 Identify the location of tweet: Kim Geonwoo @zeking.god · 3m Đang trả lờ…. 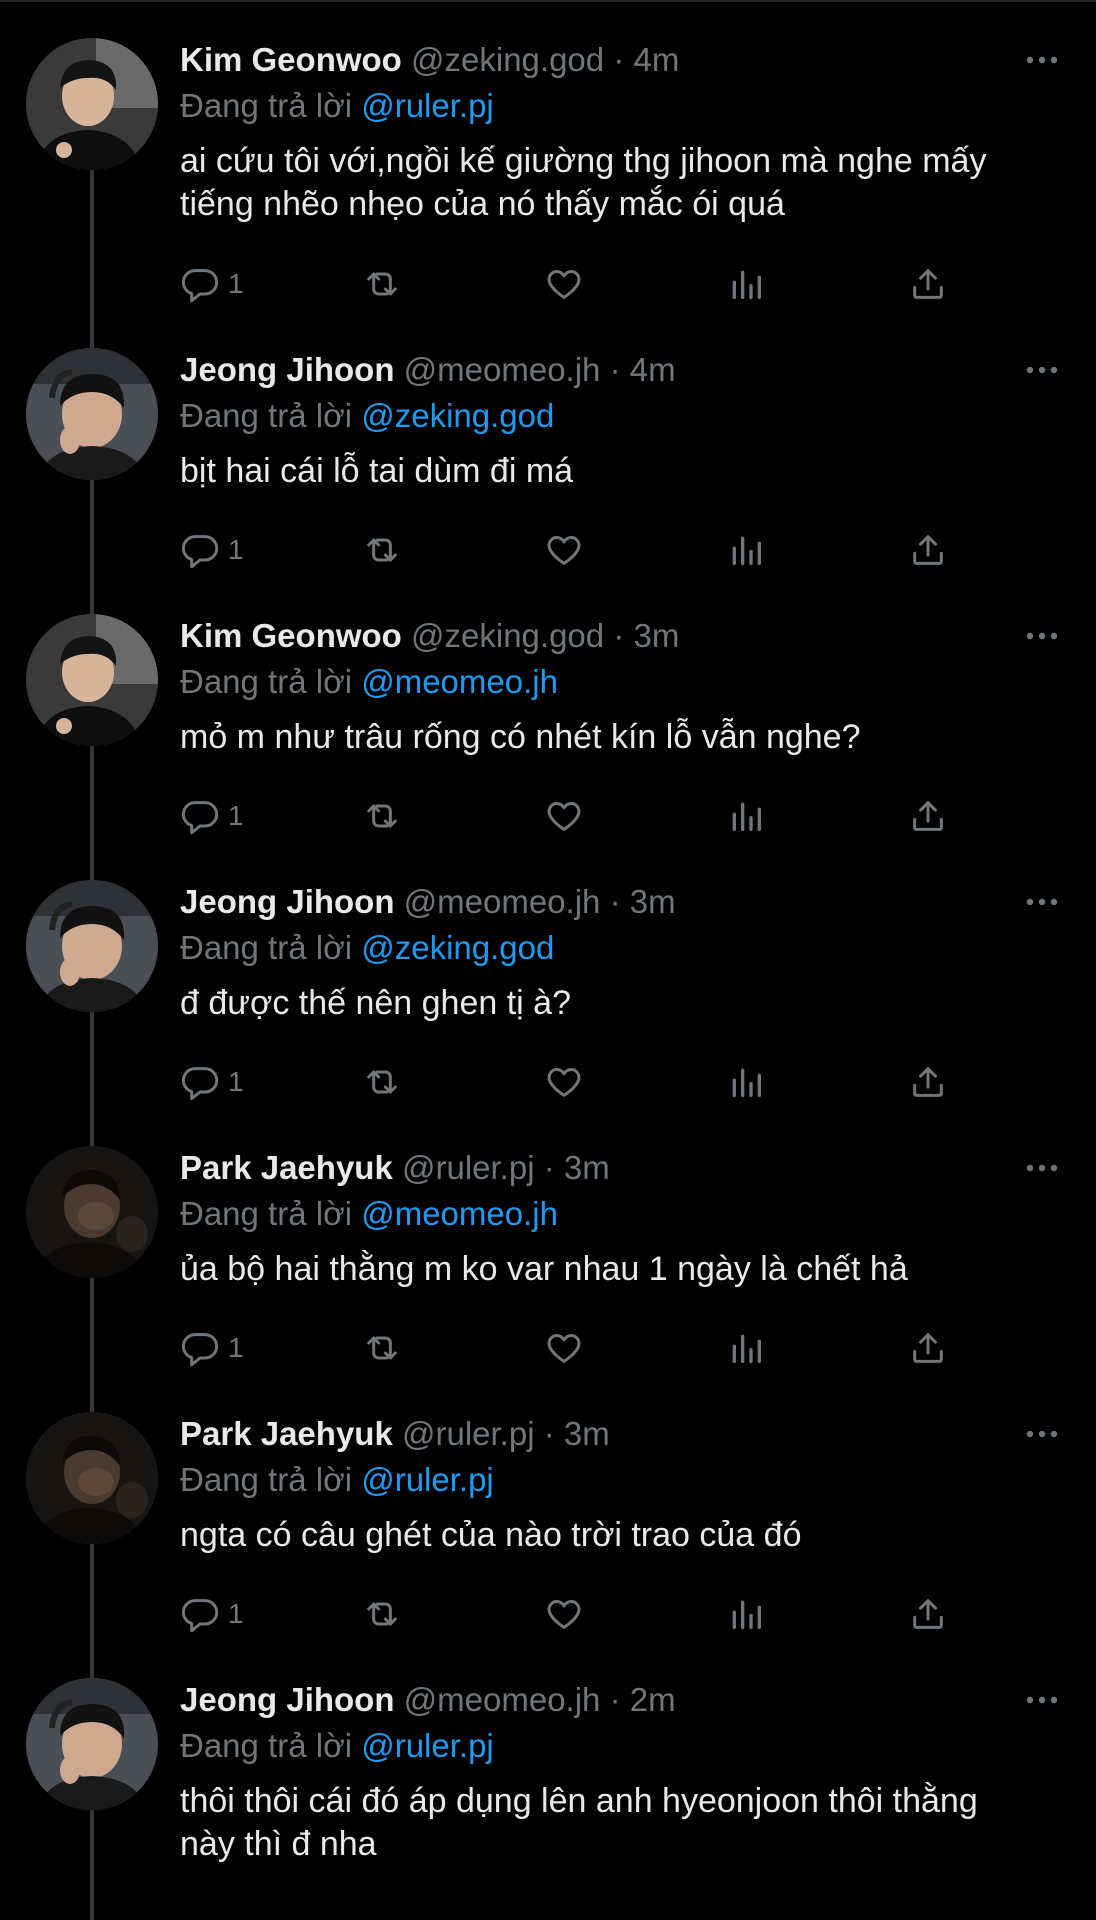
(548, 709).